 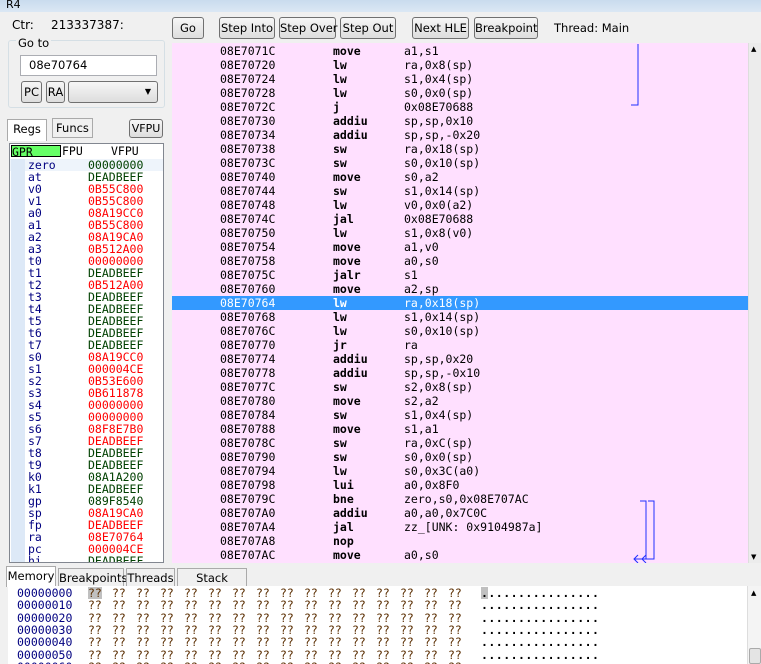 I want to click on tab-stack-frames: Stack frames, so click(x=212, y=585).